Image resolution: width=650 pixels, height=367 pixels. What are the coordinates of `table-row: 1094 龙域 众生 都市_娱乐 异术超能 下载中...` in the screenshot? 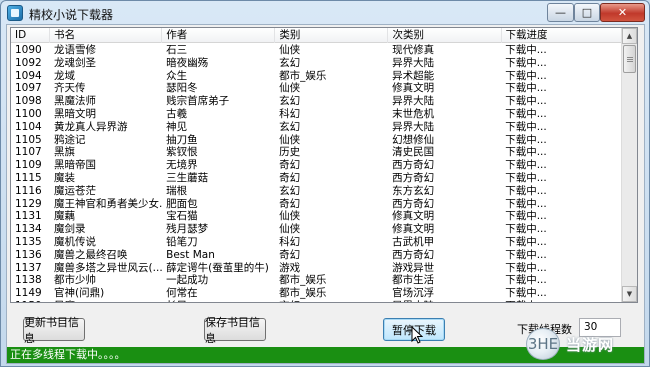 It's located at (317, 76).